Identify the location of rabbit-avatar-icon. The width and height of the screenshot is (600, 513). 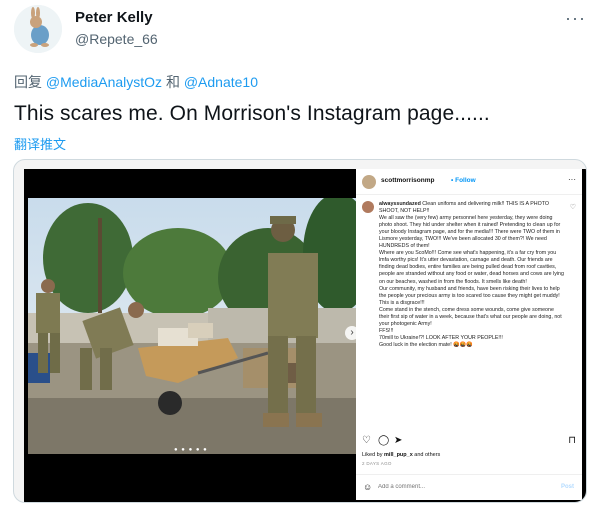
(38, 29).